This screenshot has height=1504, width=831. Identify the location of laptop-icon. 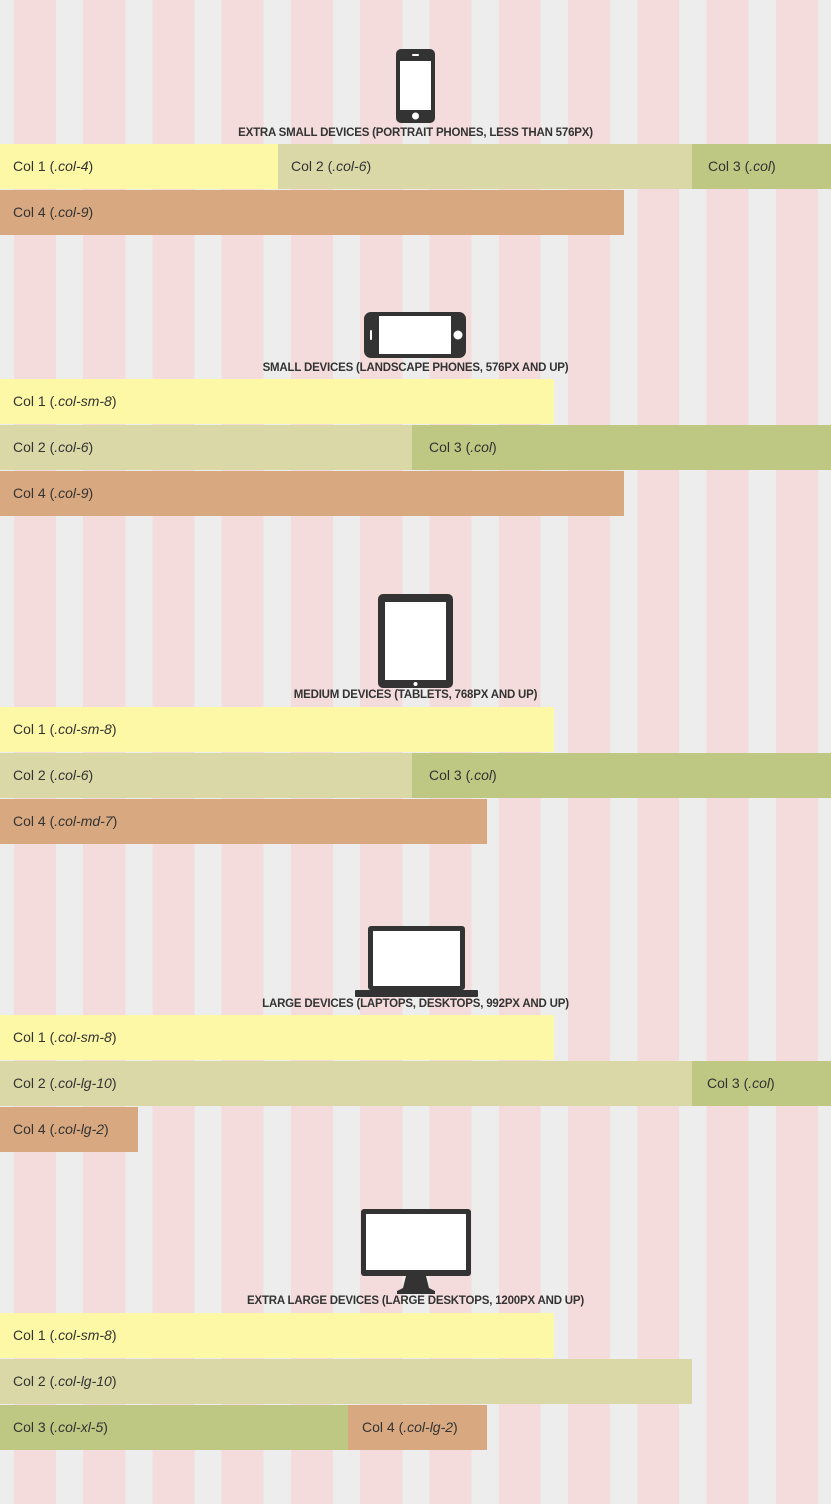
(416, 961).